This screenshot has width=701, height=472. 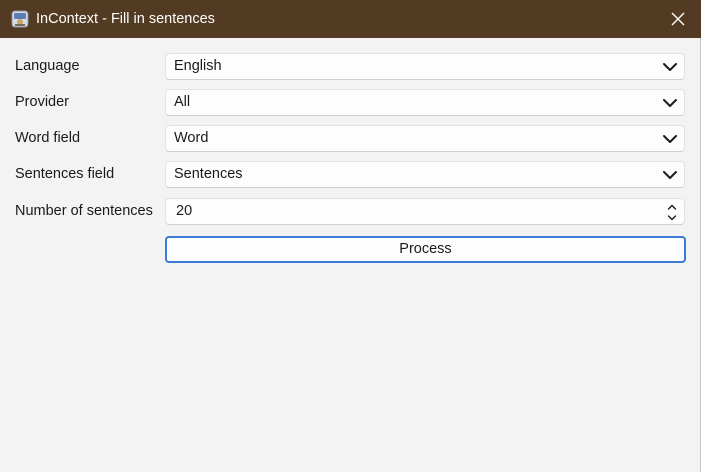 I want to click on number-of-sentences-value: 20, so click(x=184, y=211).